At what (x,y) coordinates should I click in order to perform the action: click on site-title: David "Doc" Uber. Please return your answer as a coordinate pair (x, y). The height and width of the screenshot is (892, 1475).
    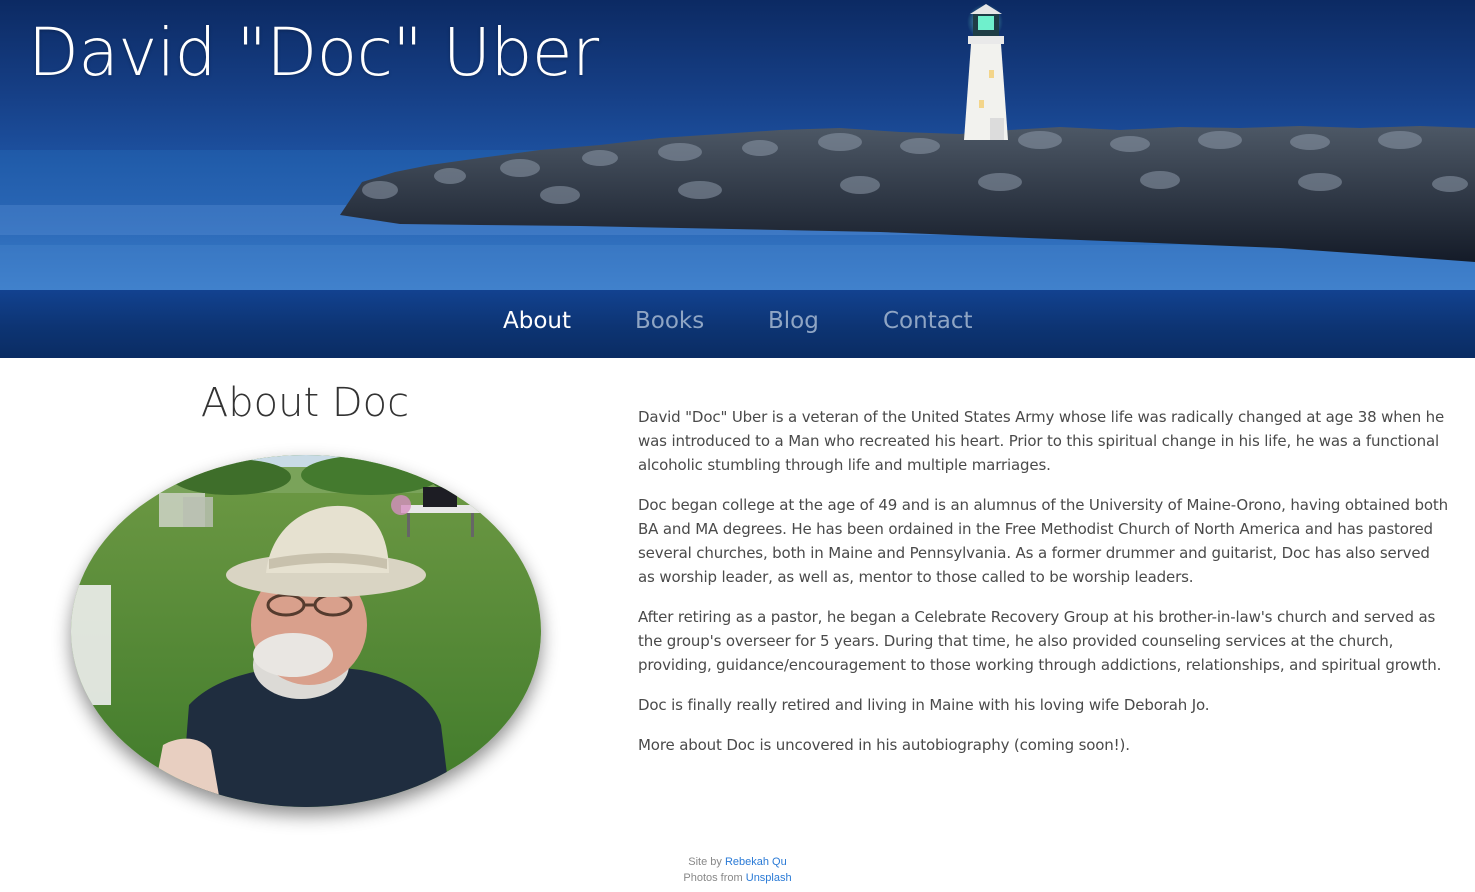
    Looking at the image, I should click on (313, 52).